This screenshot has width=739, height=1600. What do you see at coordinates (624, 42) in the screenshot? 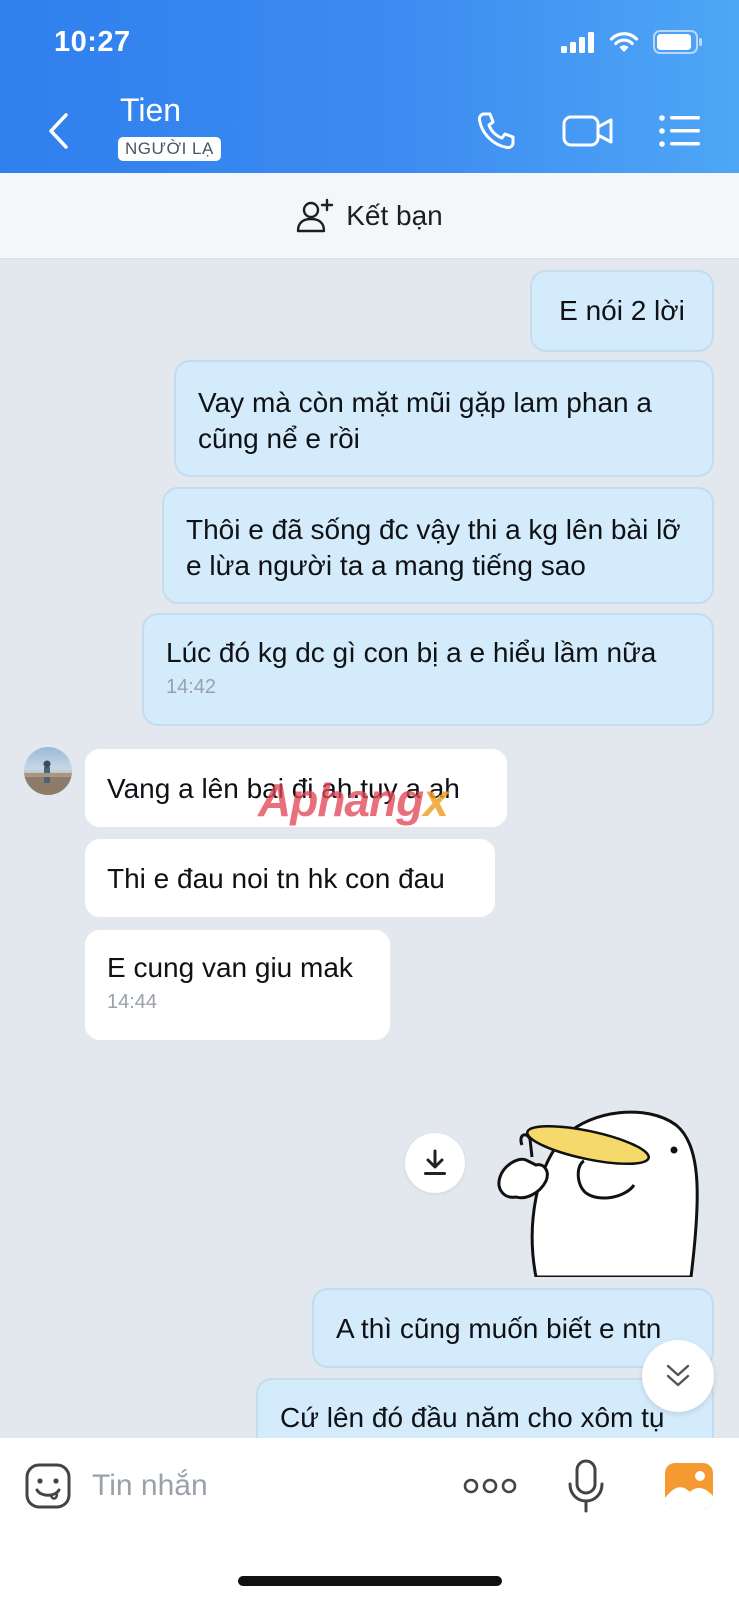
I see `wifi-icon` at bounding box center [624, 42].